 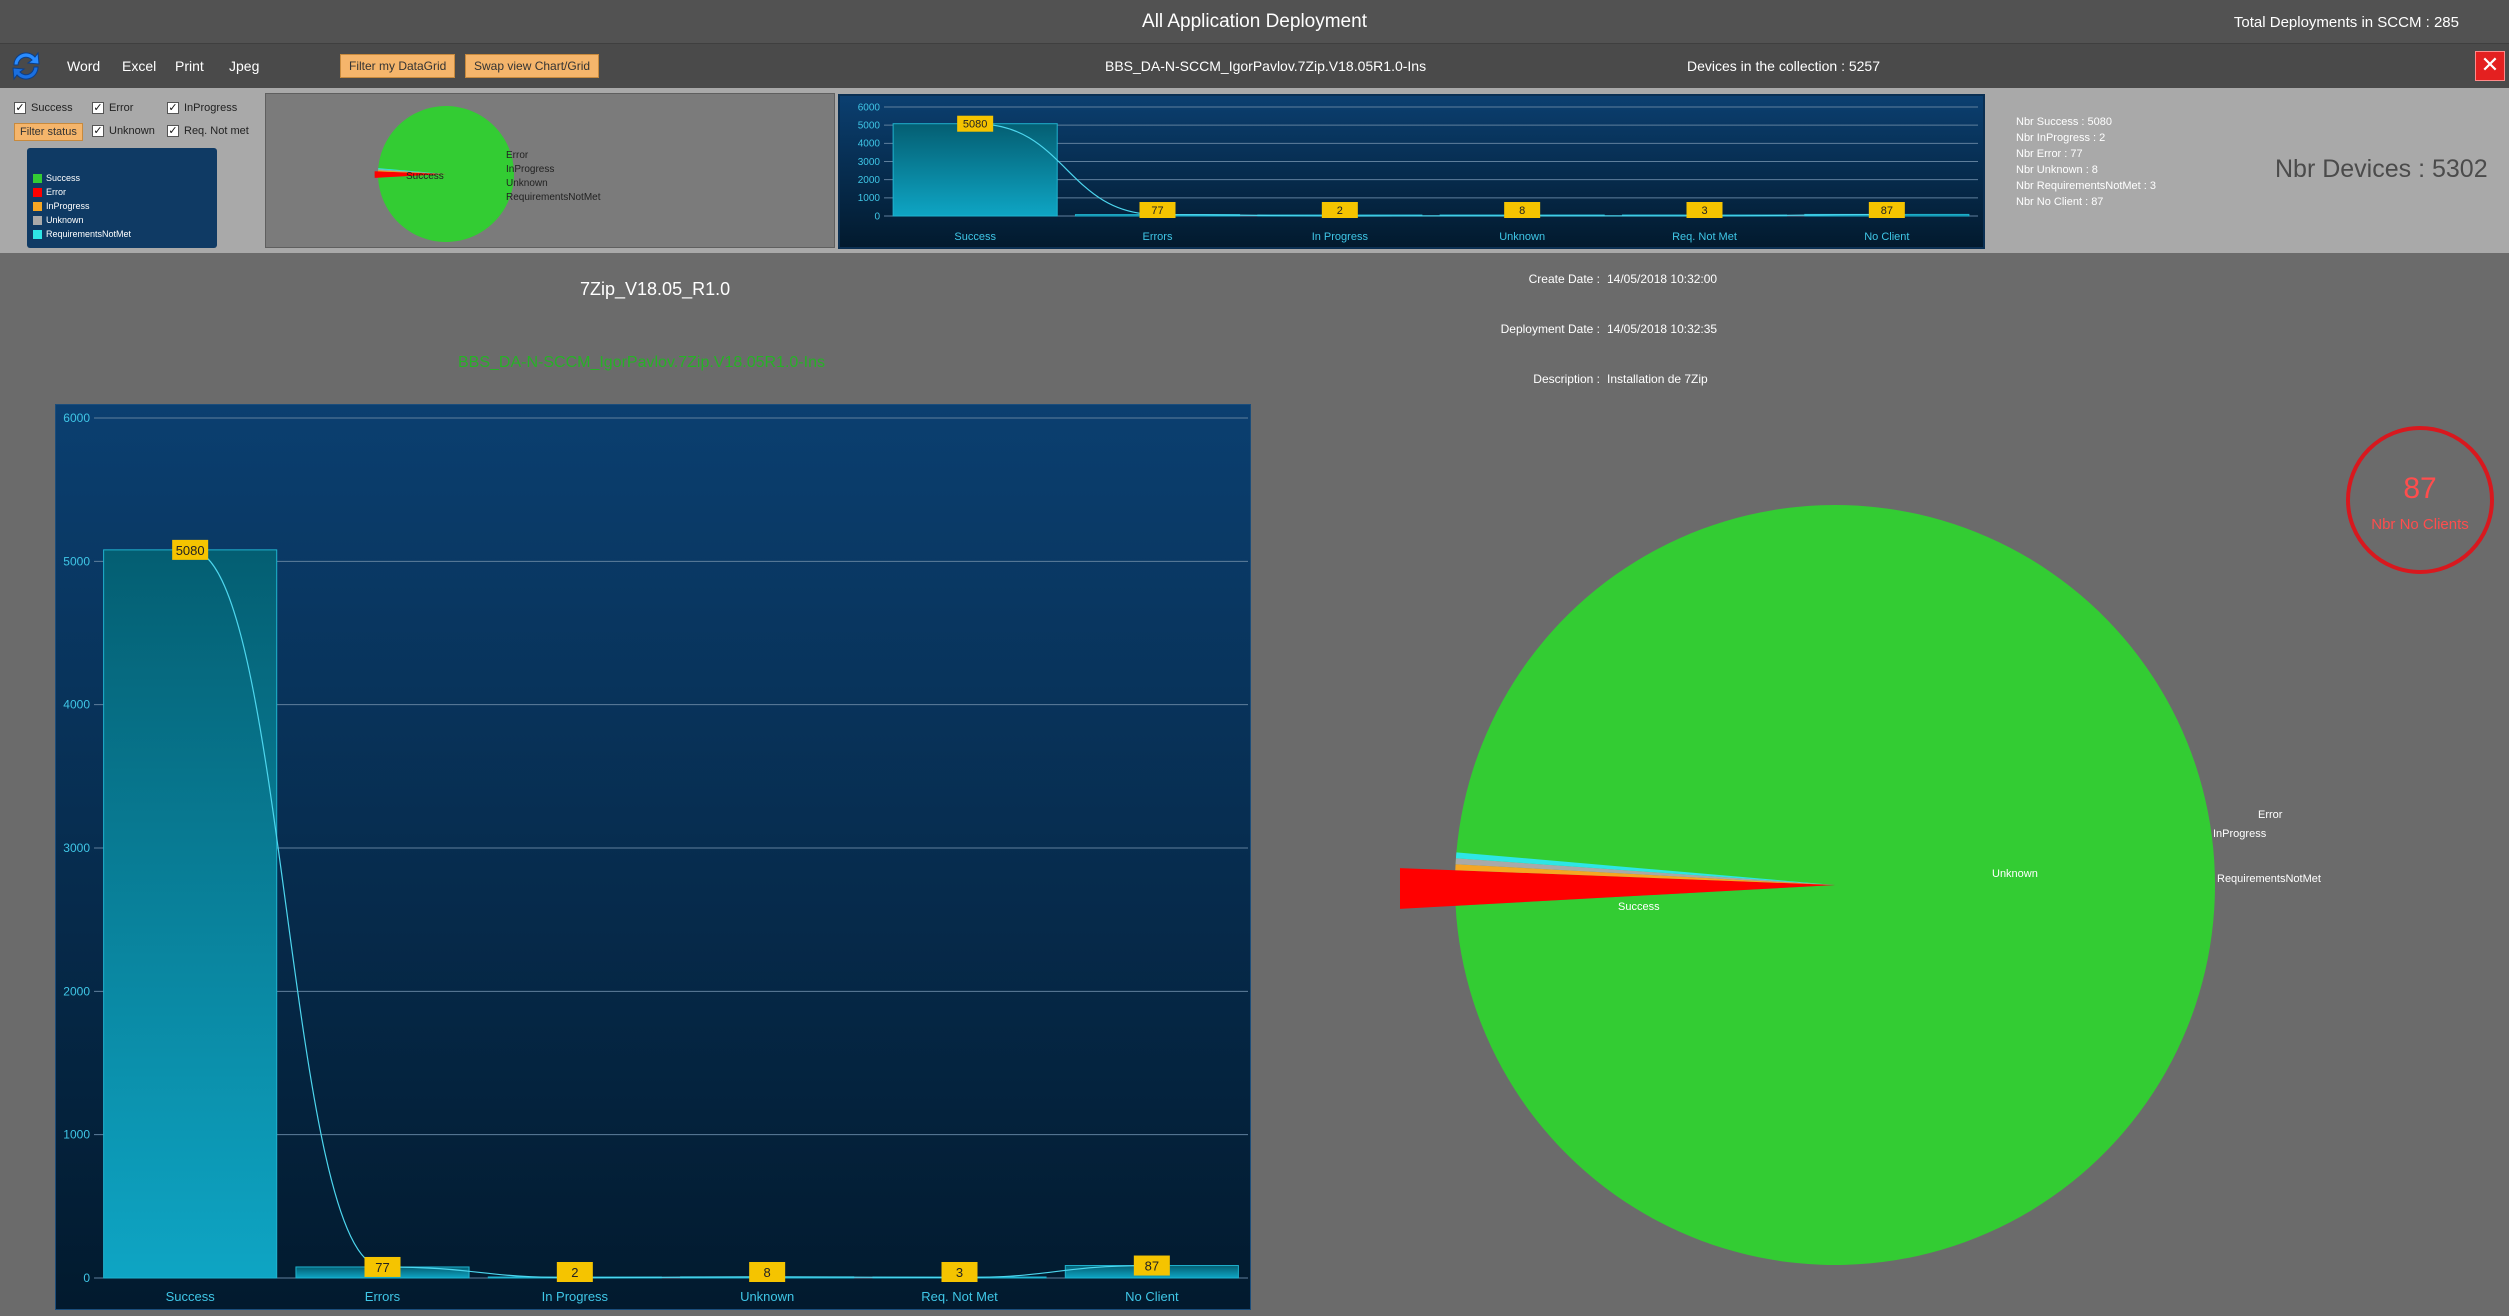 What do you see at coordinates (575, 1296) in the screenshot?
I see `x-tick-label-in-progress: In Progress` at bounding box center [575, 1296].